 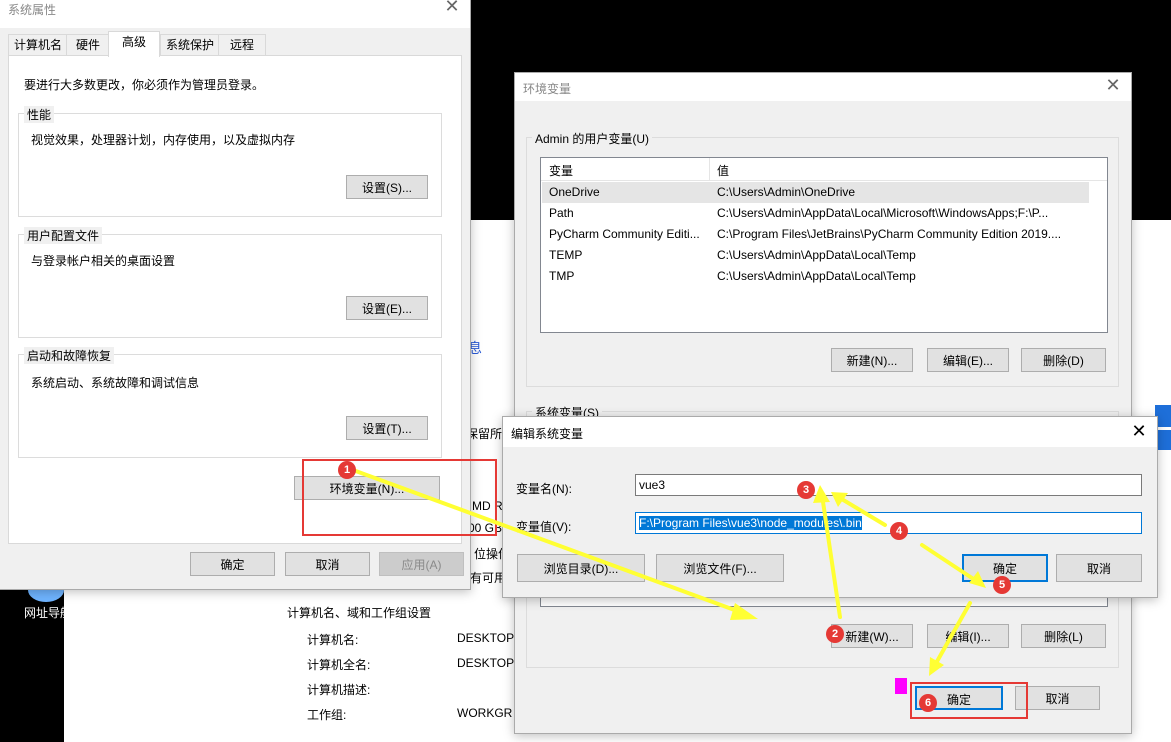 What do you see at coordinates (899, 531) in the screenshot?
I see `step-badge-4: 4` at bounding box center [899, 531].